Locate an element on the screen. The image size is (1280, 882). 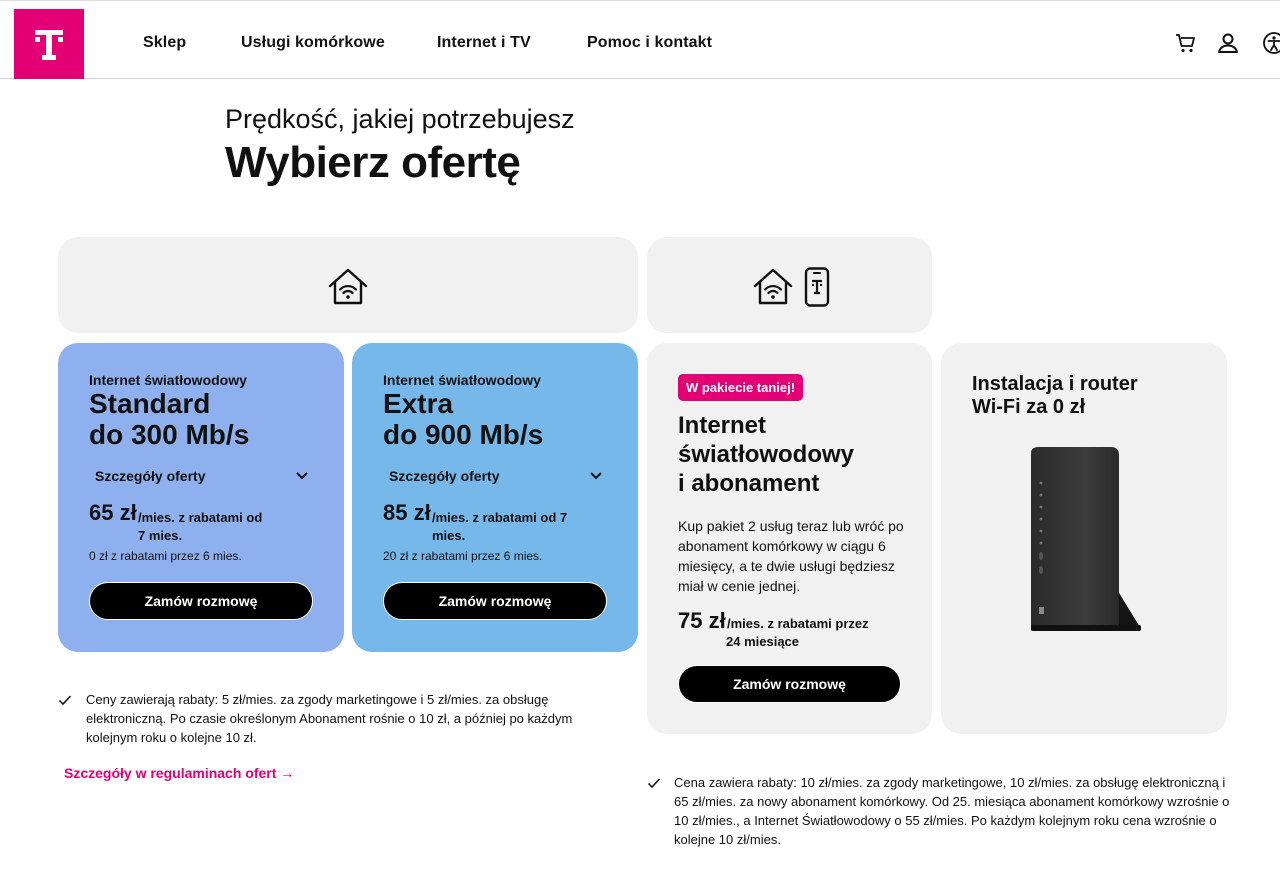
offer-name: Extra do 900 Mb/s is located at coordinates (463, 419).